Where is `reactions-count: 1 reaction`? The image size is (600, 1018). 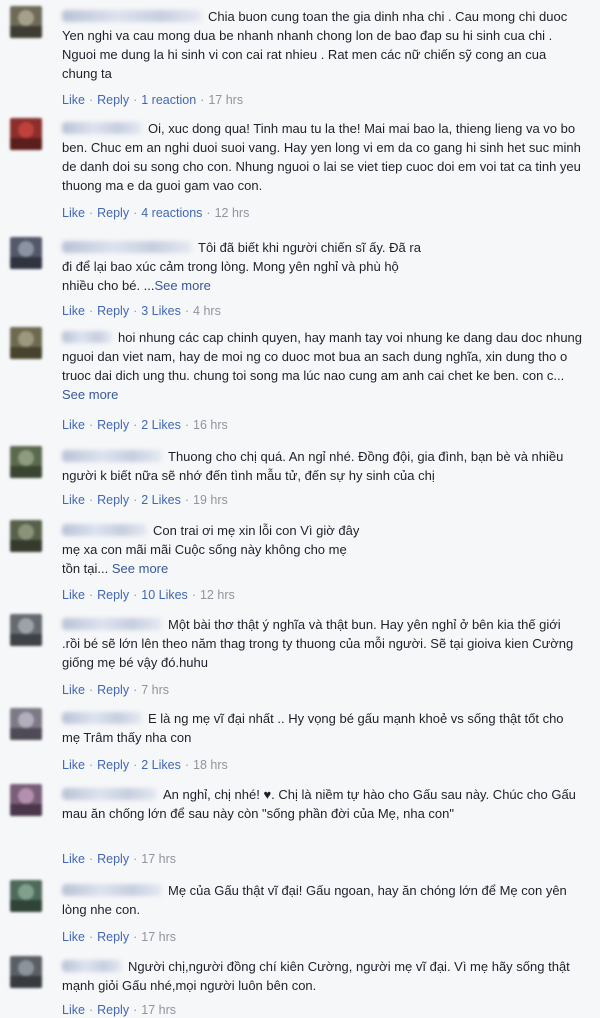
reactions-count: 1 reaction is located at coordinates (168, 100).